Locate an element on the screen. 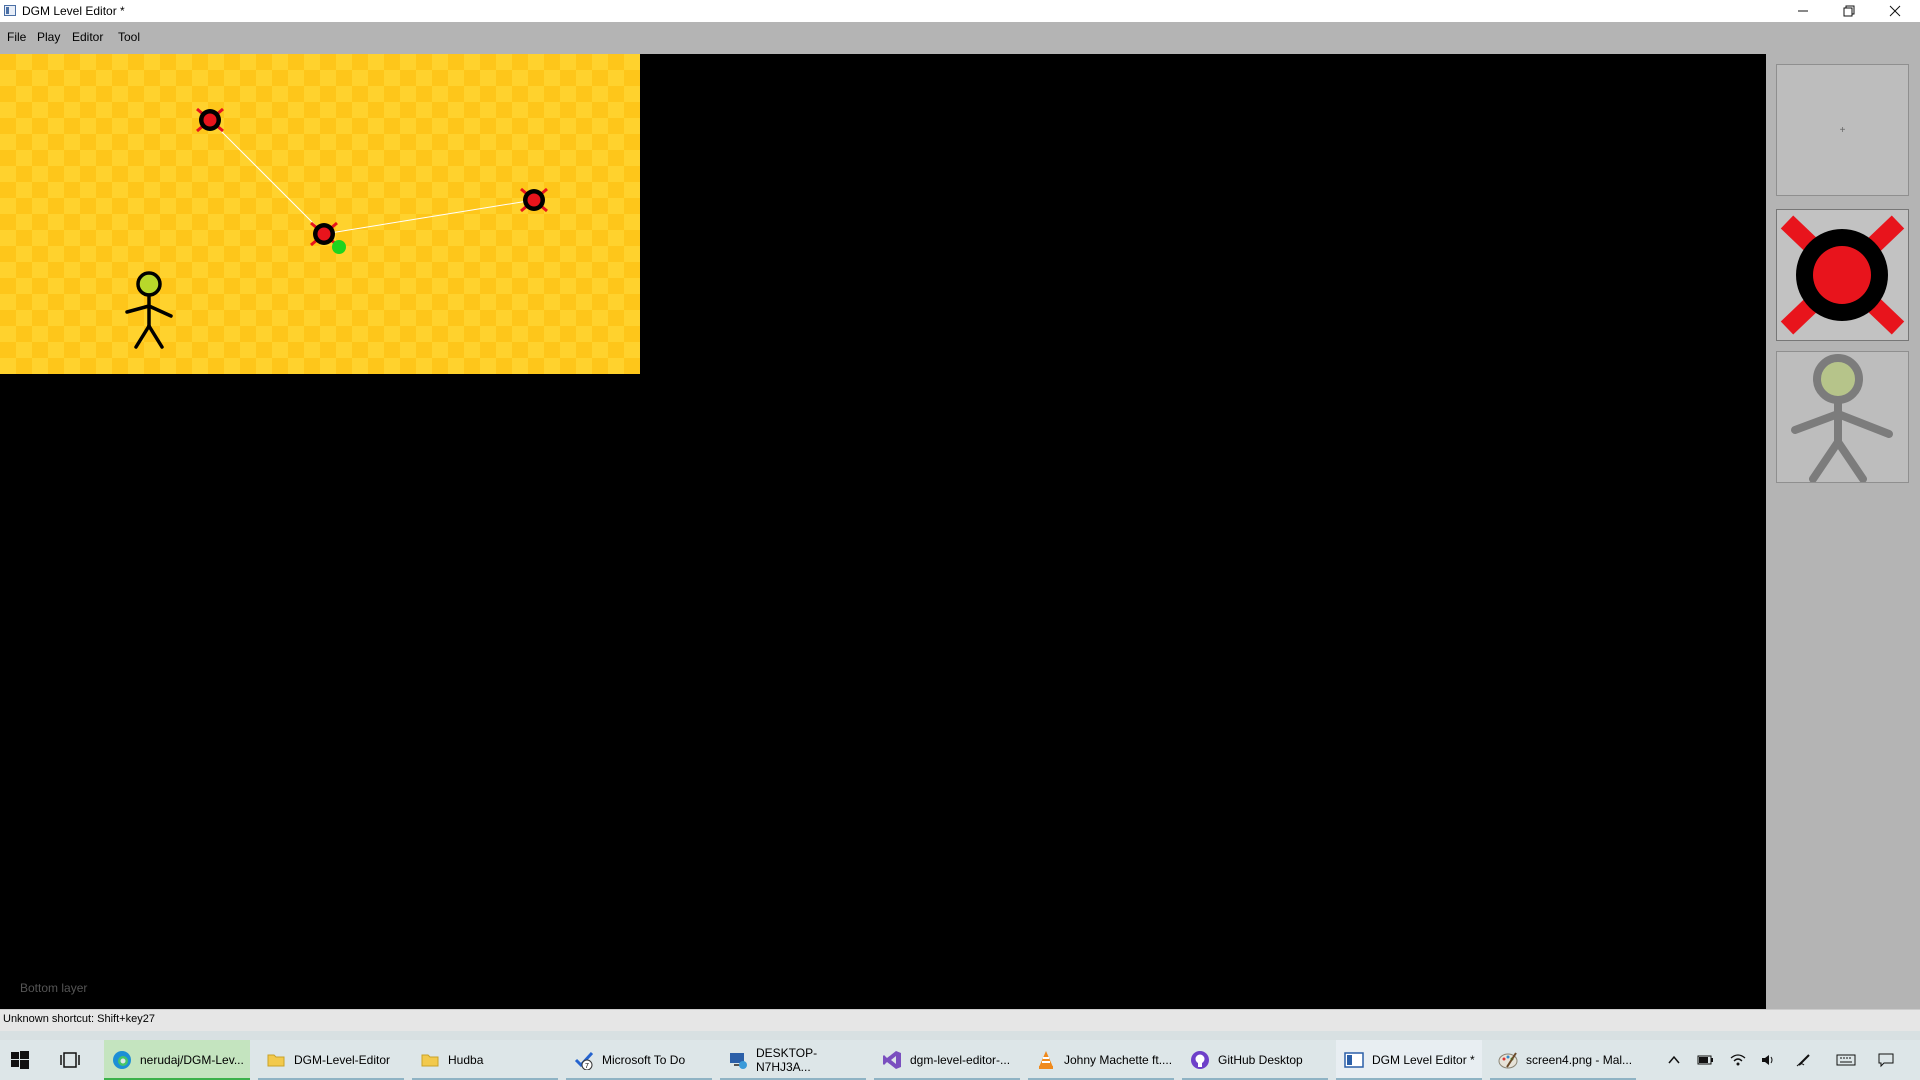  palette-add-tile: + is located at coordinates (1842, 130).